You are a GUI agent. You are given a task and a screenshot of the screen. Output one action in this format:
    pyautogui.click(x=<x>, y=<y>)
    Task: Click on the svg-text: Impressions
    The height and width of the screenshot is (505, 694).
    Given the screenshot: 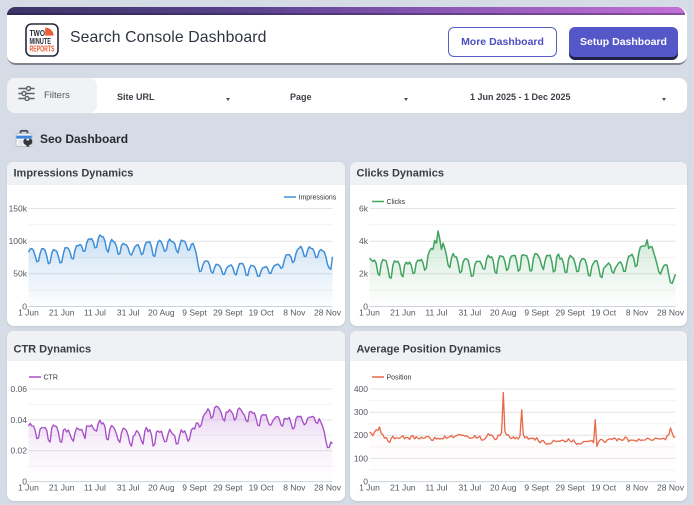 What is the action you would take?
    pyautogui.click(x=318, y=198)
    